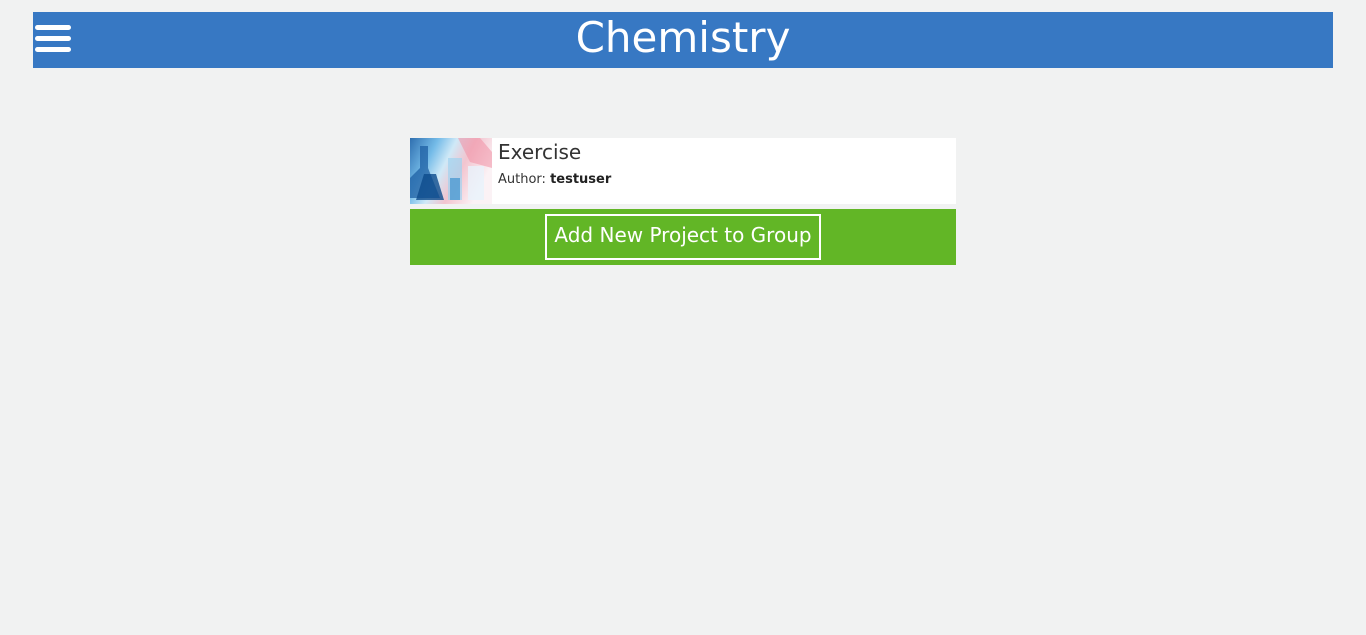  Describe the element at coordinates (581, 179) in the screenshot. I see `author-name: testuser` at that location.